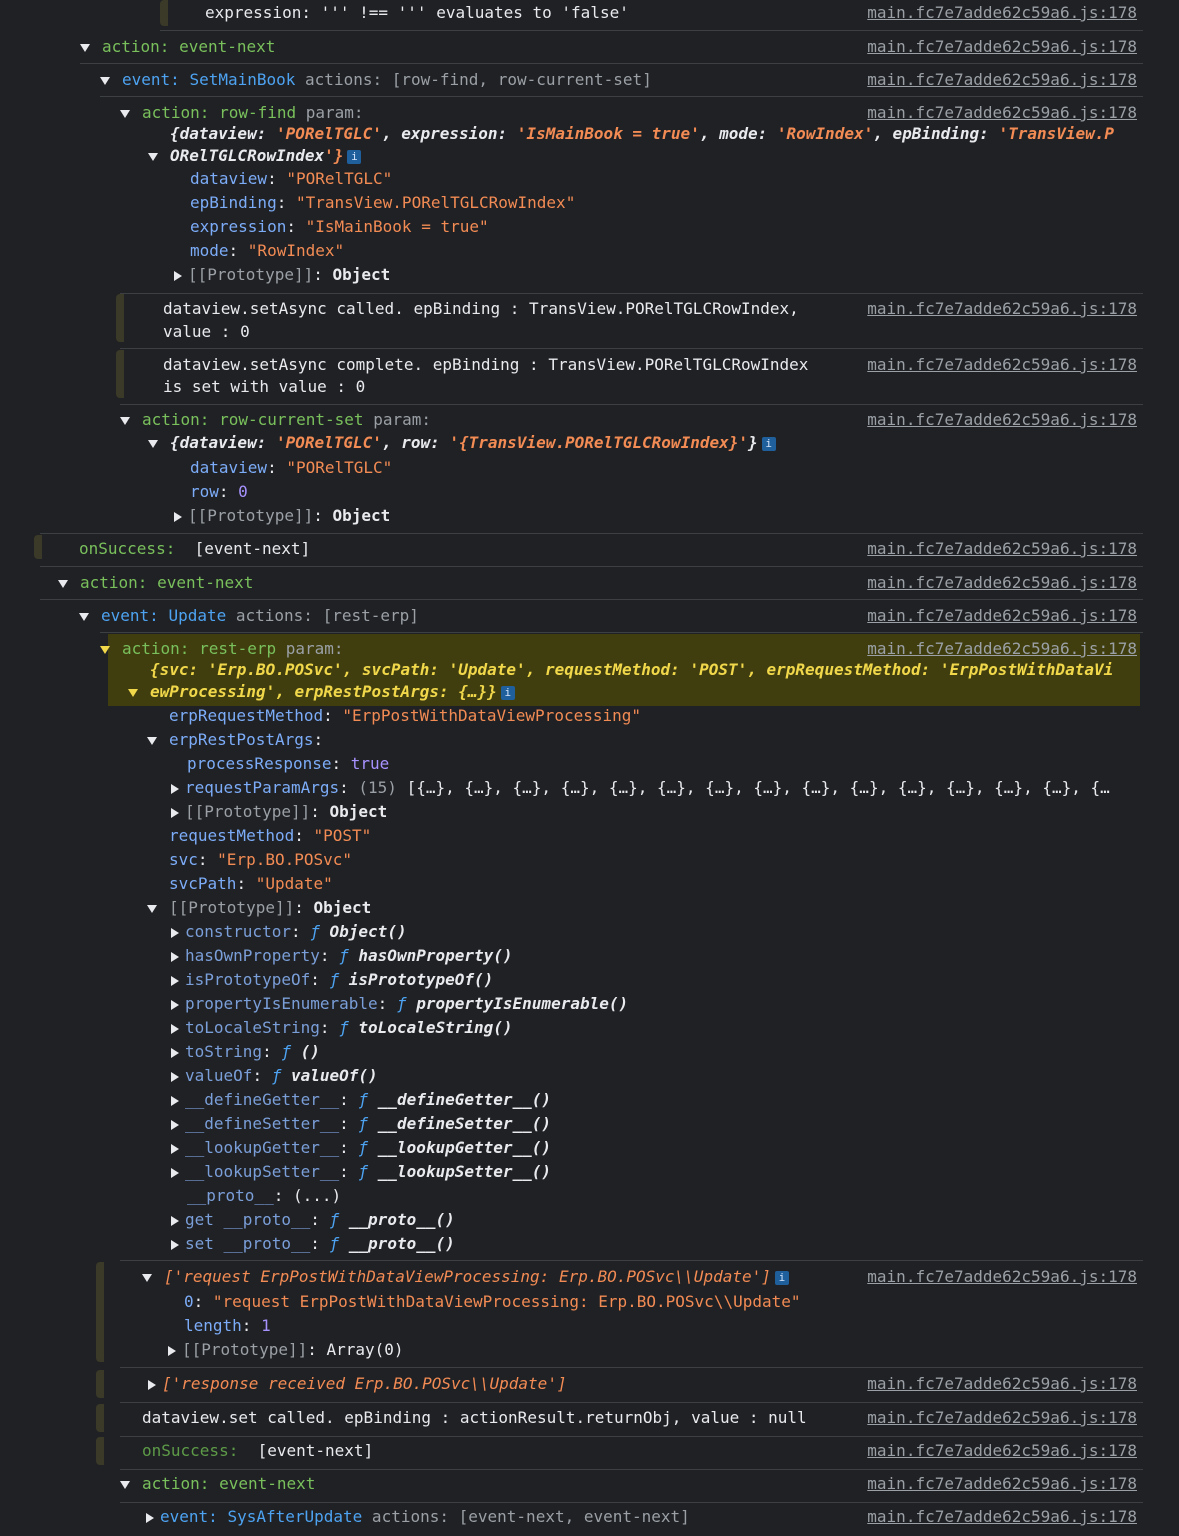  Describe the element at coordinates (377, 787) in the screenshot. I see `text-span: (15)` at that location.